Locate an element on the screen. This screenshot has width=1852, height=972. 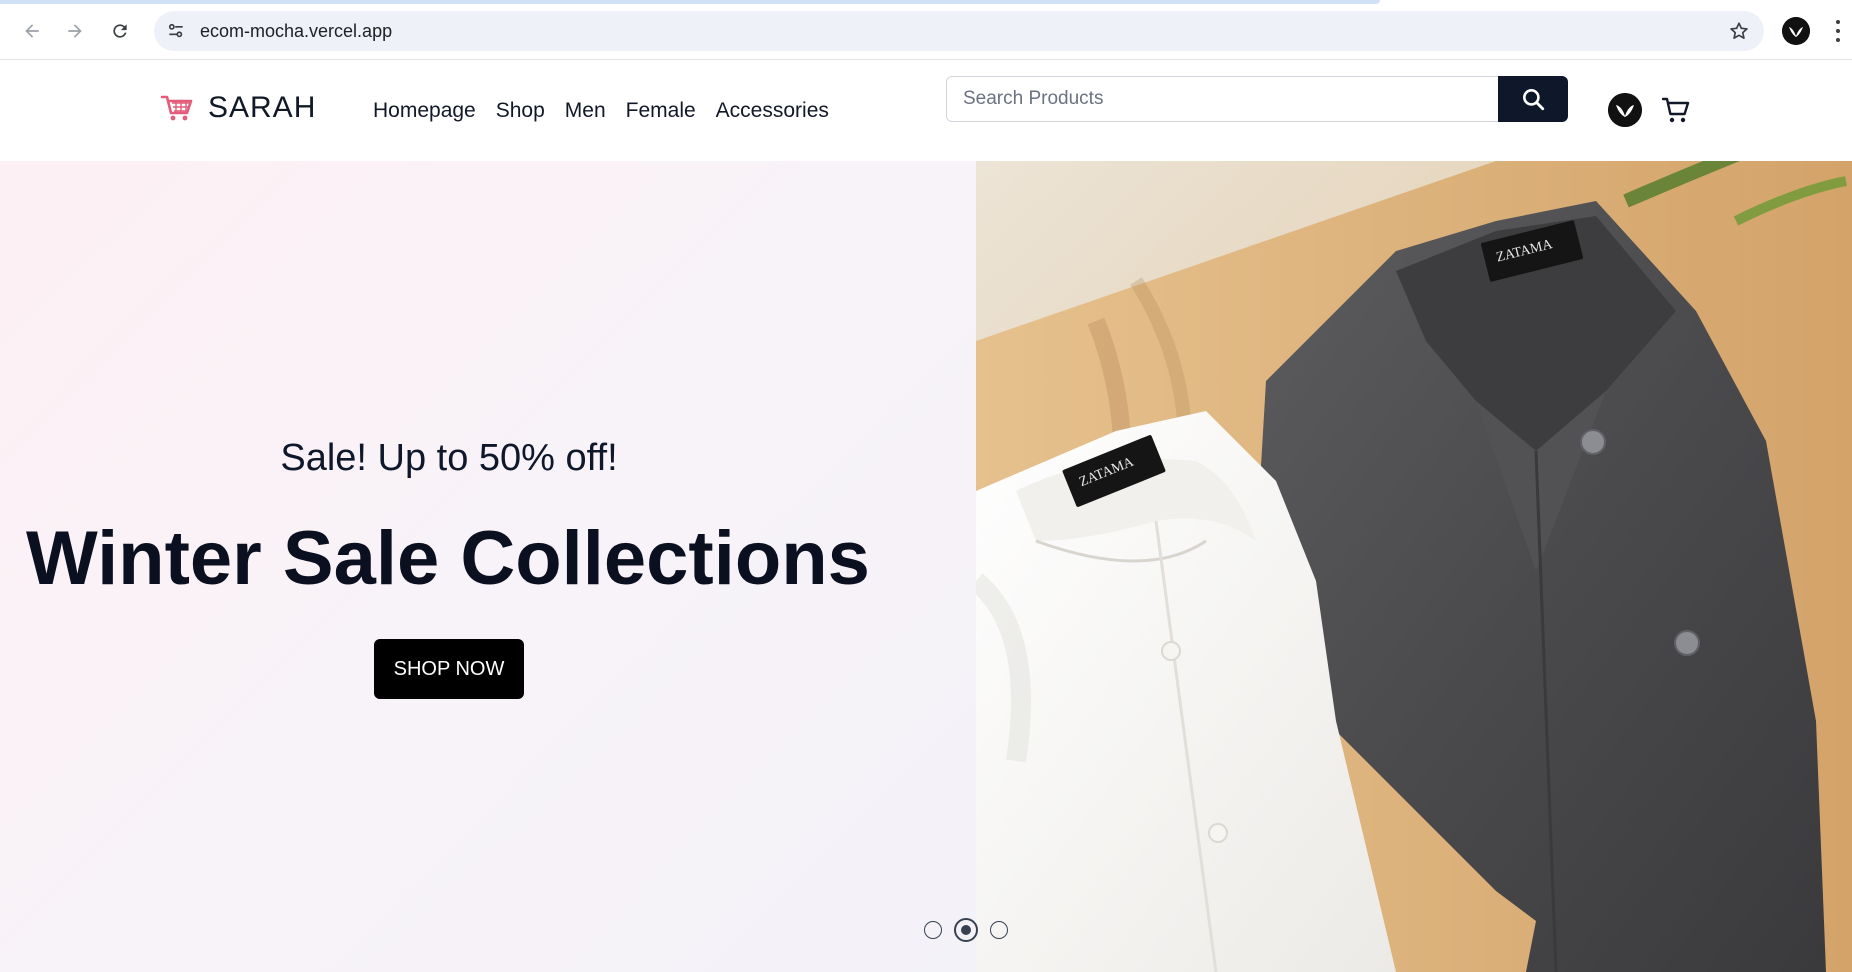
forward-icon is located at coordinates (75, 31).